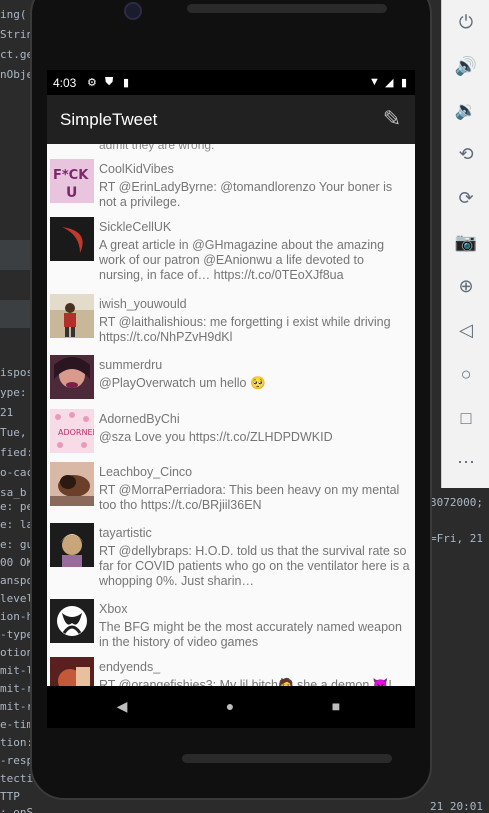  I want to click on ide-code-line: level, so click(17, 598).